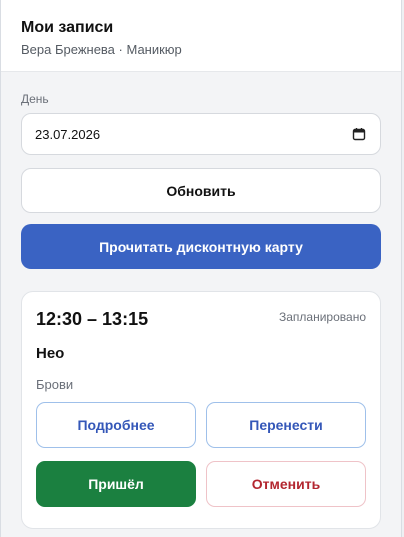 The image size is (404, 537). What do you see at coordinates (55, 384) in the screenshot?
I see `appointment-service: Брови` at bounding box center [55, 384].